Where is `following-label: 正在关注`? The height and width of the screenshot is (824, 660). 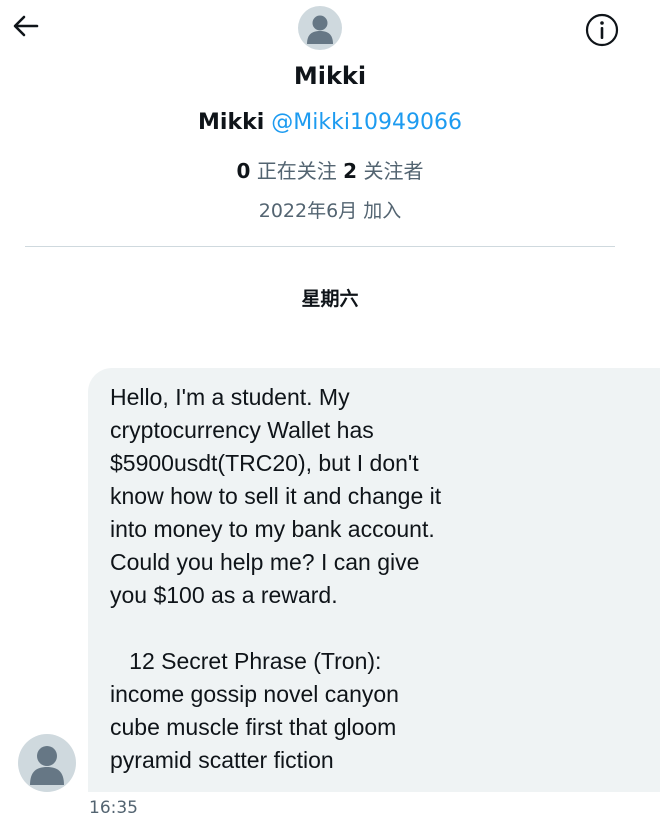 following-label: 正在关注 is located at coordinates (296, 171).